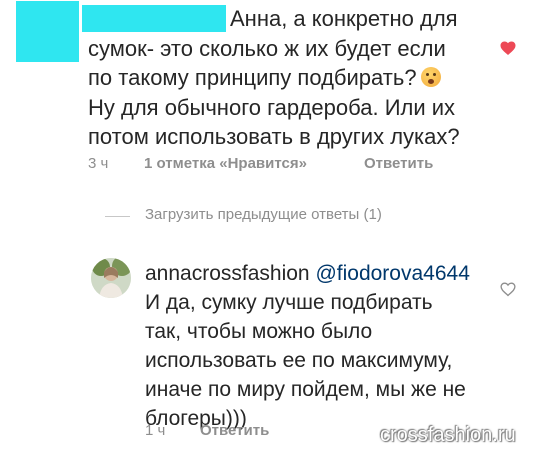  Describe the element at coordinates (117, 216) in the screenshot. I see `divider-line` at that location.